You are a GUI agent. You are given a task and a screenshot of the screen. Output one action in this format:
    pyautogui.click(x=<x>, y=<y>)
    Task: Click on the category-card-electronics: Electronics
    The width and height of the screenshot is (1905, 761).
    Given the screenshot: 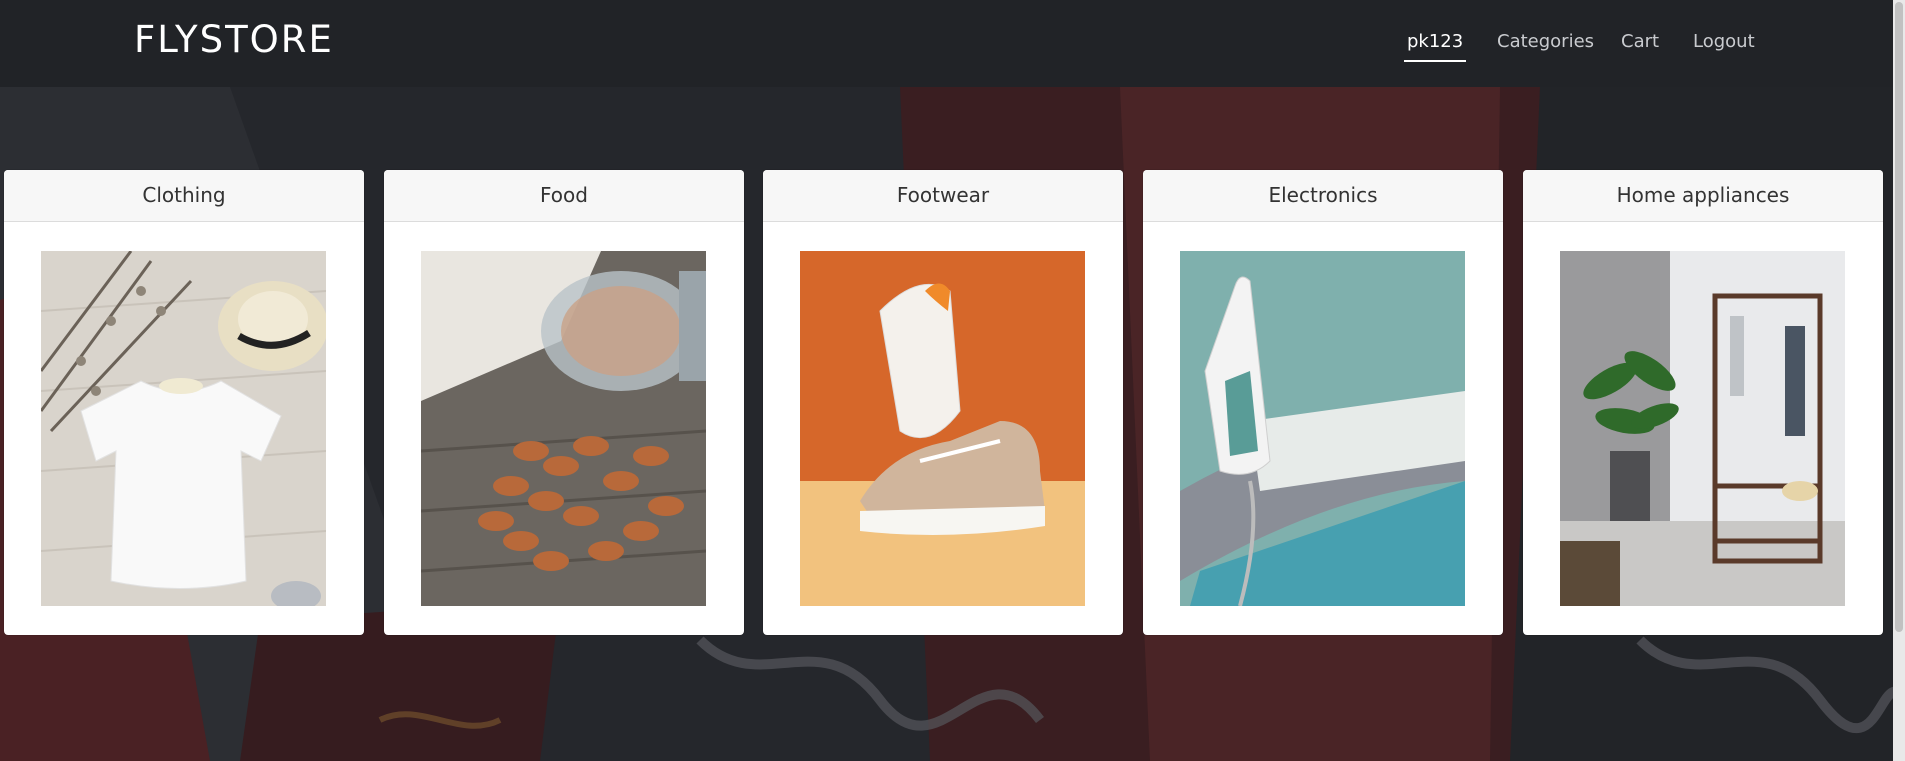 What is the action you would take?
    pyautogui.click(x=1323, y=402)
    